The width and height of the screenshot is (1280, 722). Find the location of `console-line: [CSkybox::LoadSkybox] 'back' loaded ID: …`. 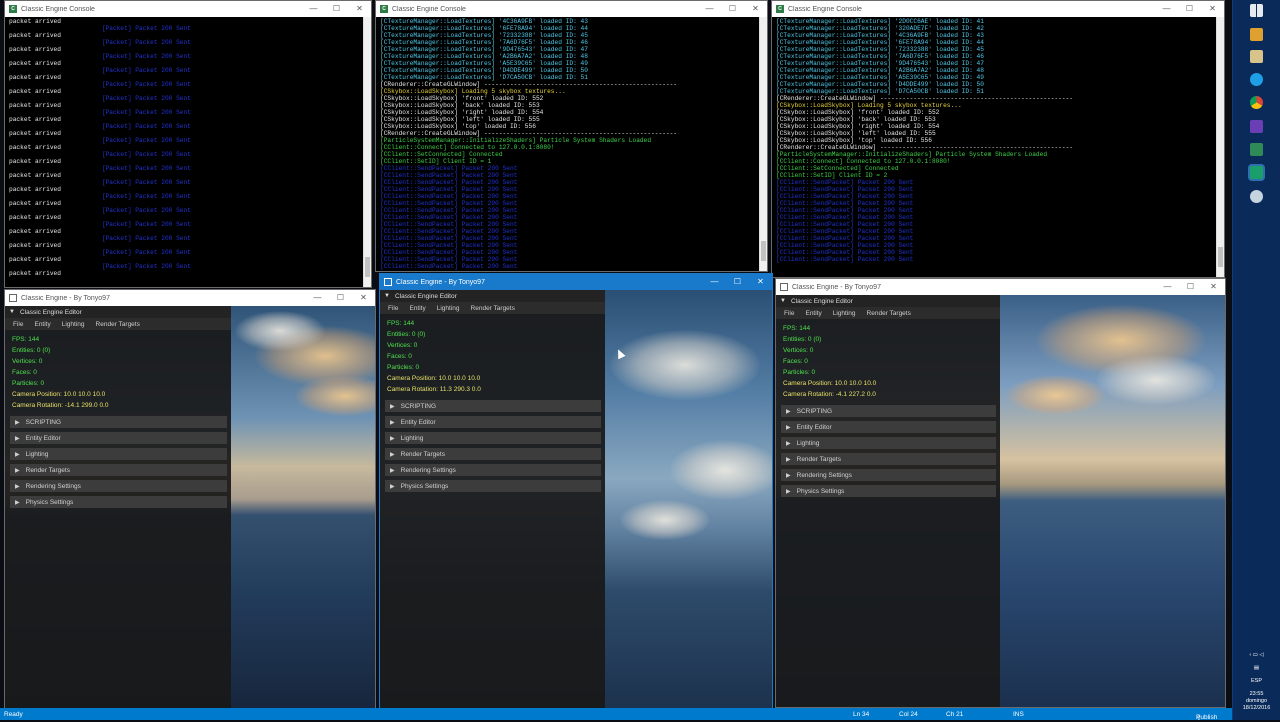

console-line: [CSkybox::LoadSkybox] 'back' loaded ID: … is located at coordinates (567, 105).